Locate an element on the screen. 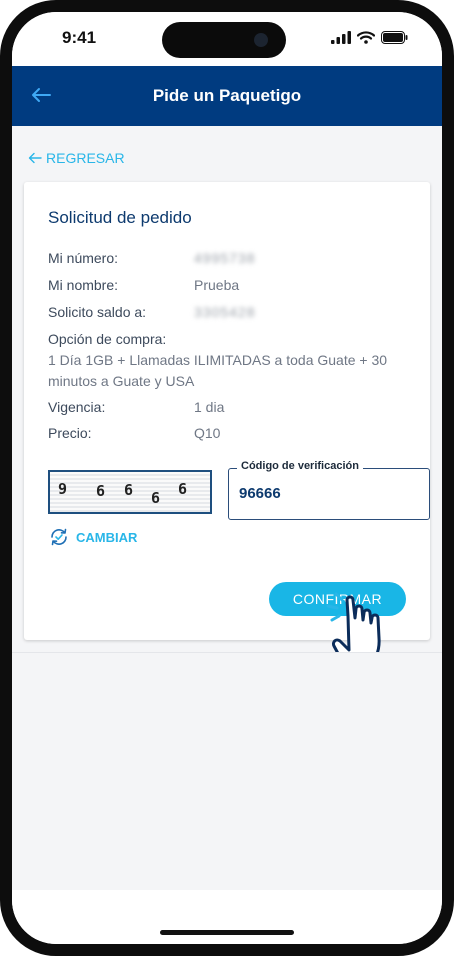 This screenshot has height=956, width=454. verification-label: Código de verificación is located at coordinates (300, 466).